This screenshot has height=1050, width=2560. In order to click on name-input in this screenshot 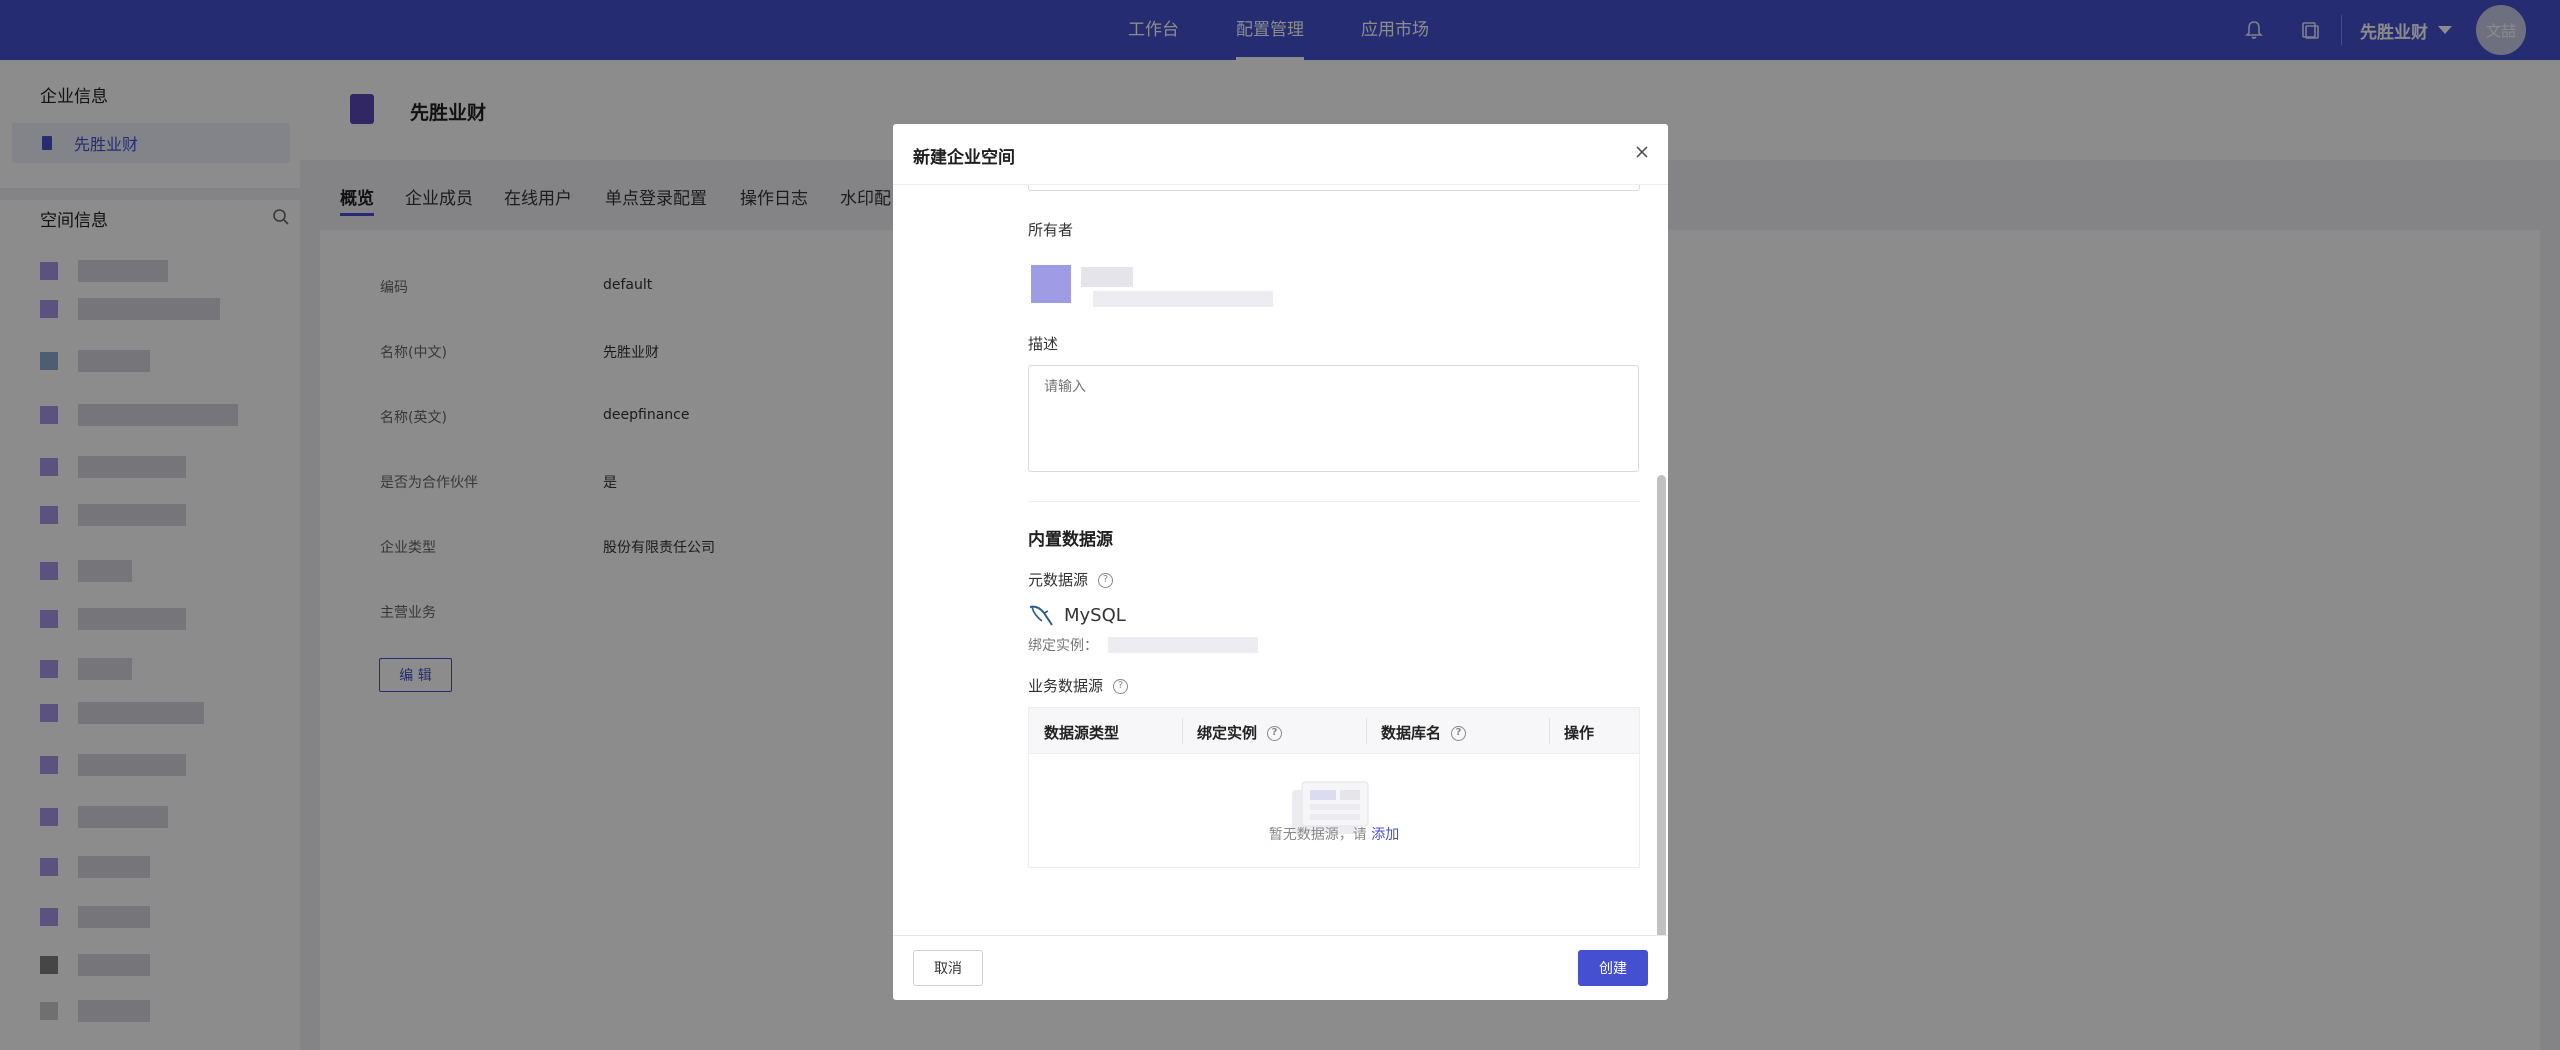, I will do `click(1334, 188)`.